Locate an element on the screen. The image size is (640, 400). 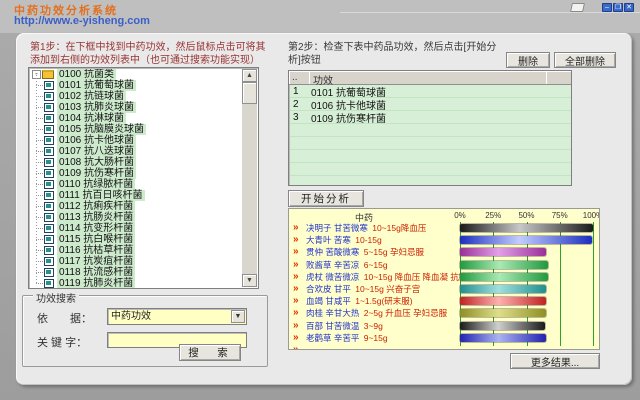
search-by-select: 中药功效 ▼ is located at coordinates (177, 316).